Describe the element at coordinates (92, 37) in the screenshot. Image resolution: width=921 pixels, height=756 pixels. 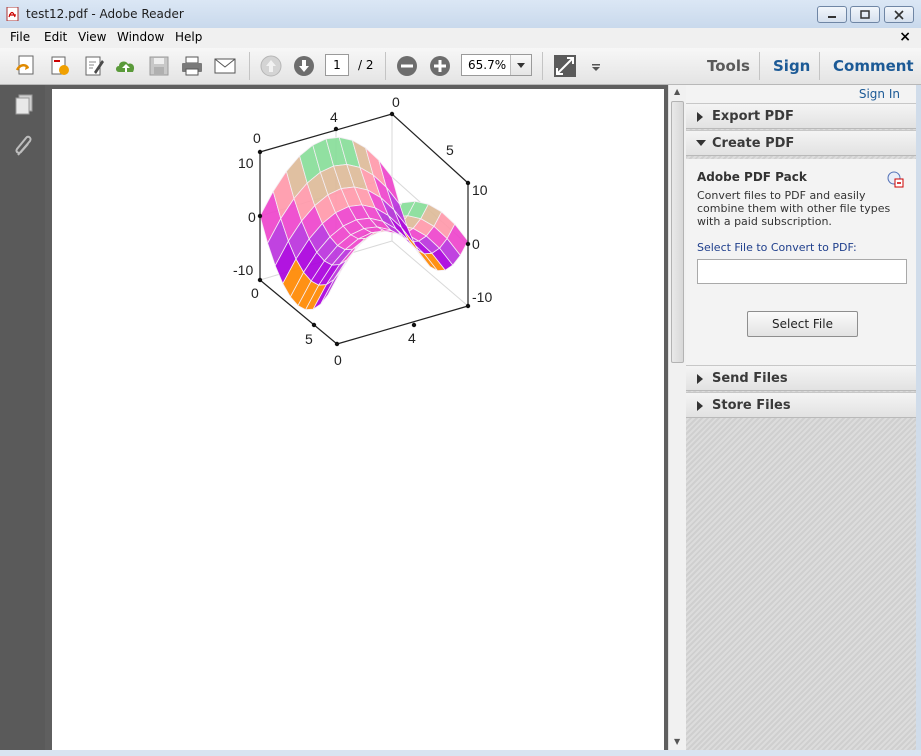
I see `menu-view: View` at that location.